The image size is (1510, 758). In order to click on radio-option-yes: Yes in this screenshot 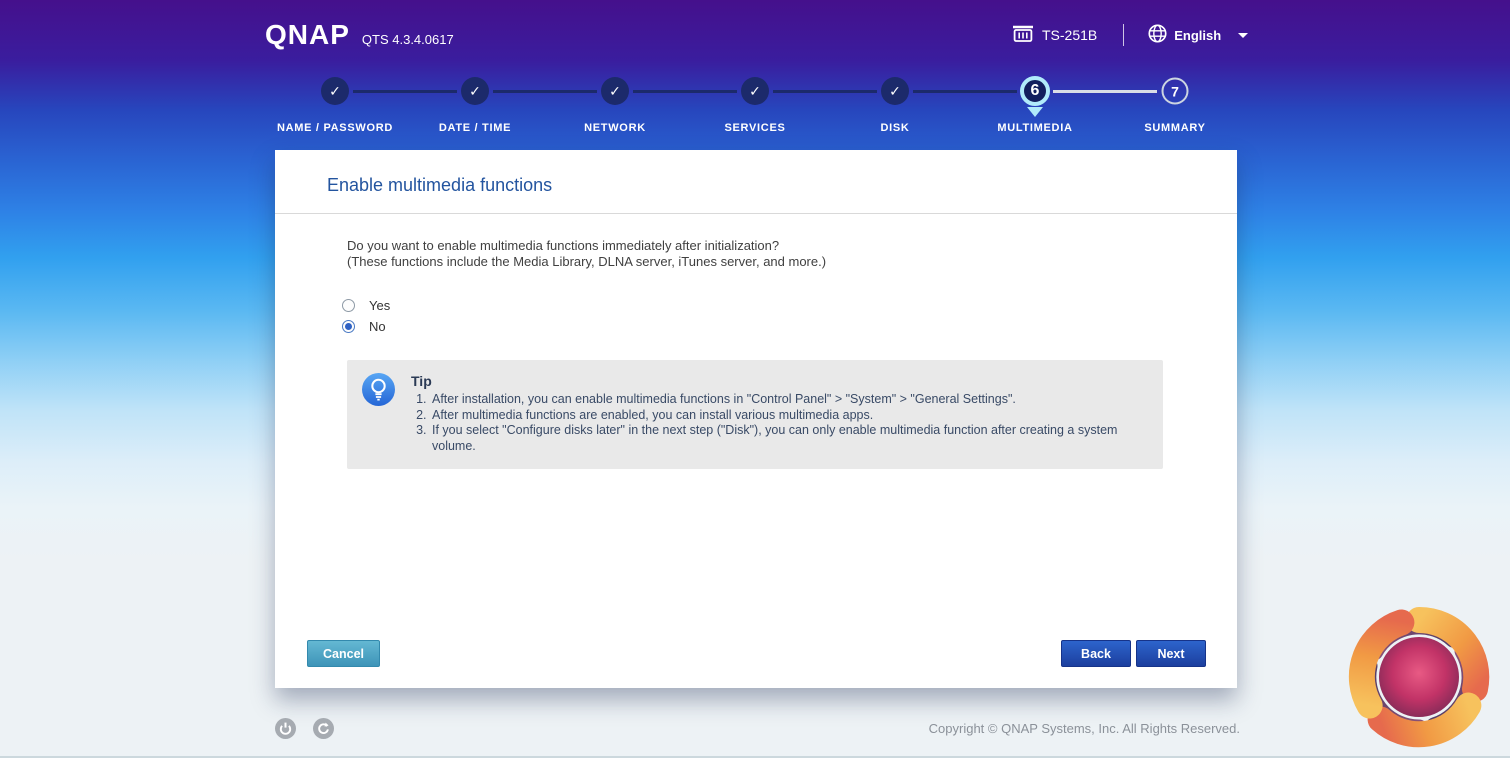, I will do `click(789, 305)`.